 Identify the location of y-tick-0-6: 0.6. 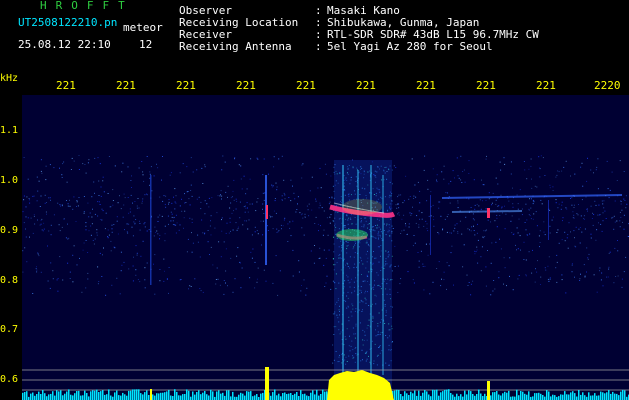
(9, 379).